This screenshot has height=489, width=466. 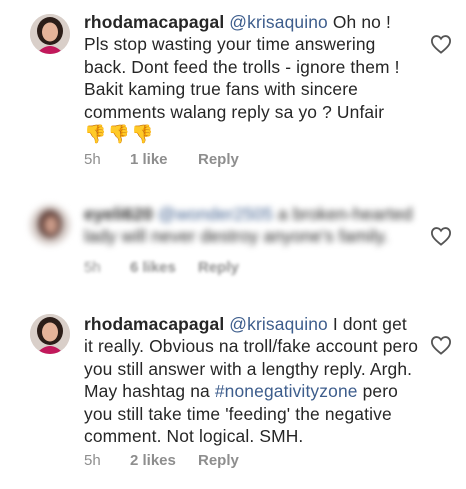 I want to click on comment-meta: 5h 2 likes Reply, so click(x=161, y=460).